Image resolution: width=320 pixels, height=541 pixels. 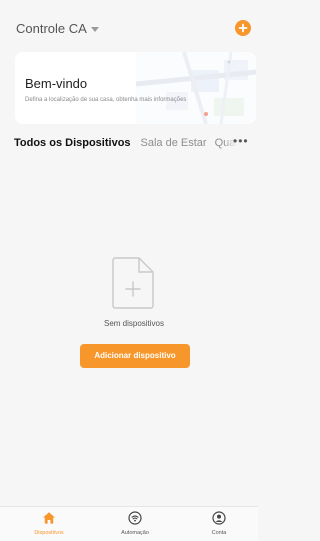 I want to click on plus-icon, so click(x=243, y=28).